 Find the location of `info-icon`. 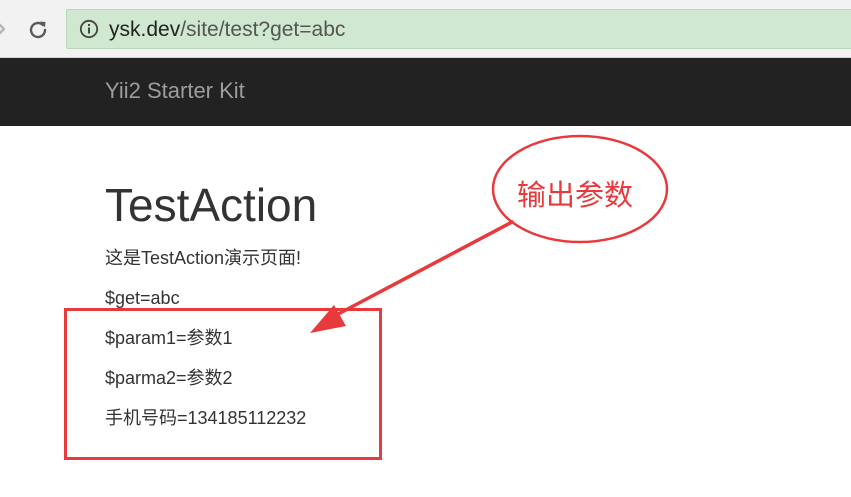

info-icon is located at coordinates (89, 29).